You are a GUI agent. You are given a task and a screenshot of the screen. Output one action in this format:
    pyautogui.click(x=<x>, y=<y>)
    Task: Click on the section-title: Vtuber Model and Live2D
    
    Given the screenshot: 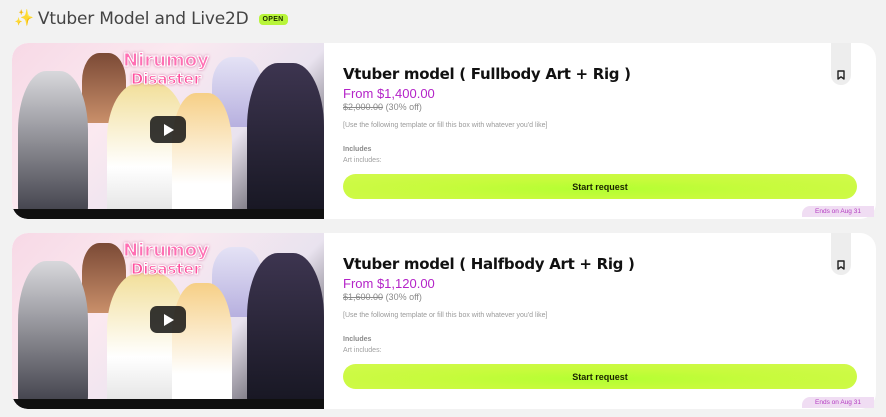 What is the action you would take?
    pyautogui.click(x=143, y=19)
    